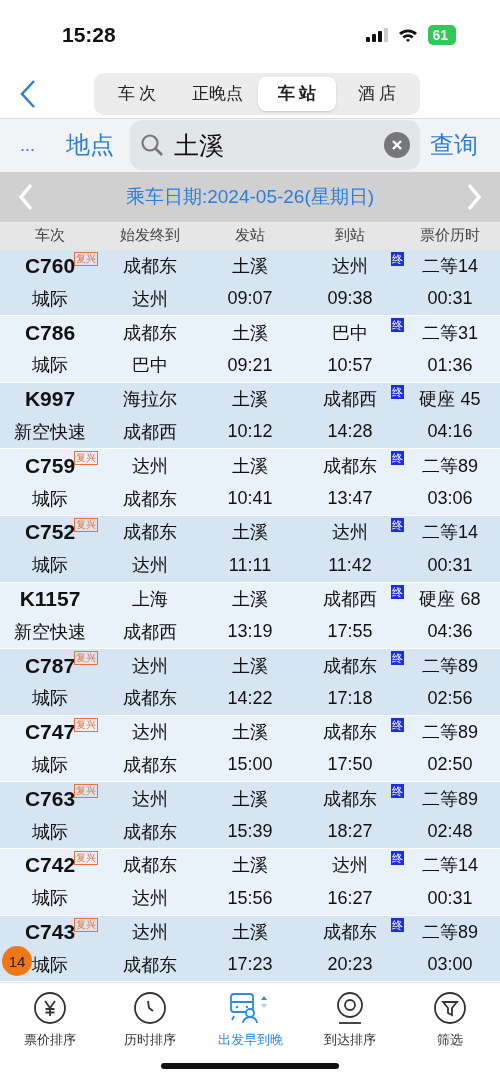  What do you see at coordinates (50, 465) in the screenshot?
I see `train-number: C759` at bounding box center [50, 465].